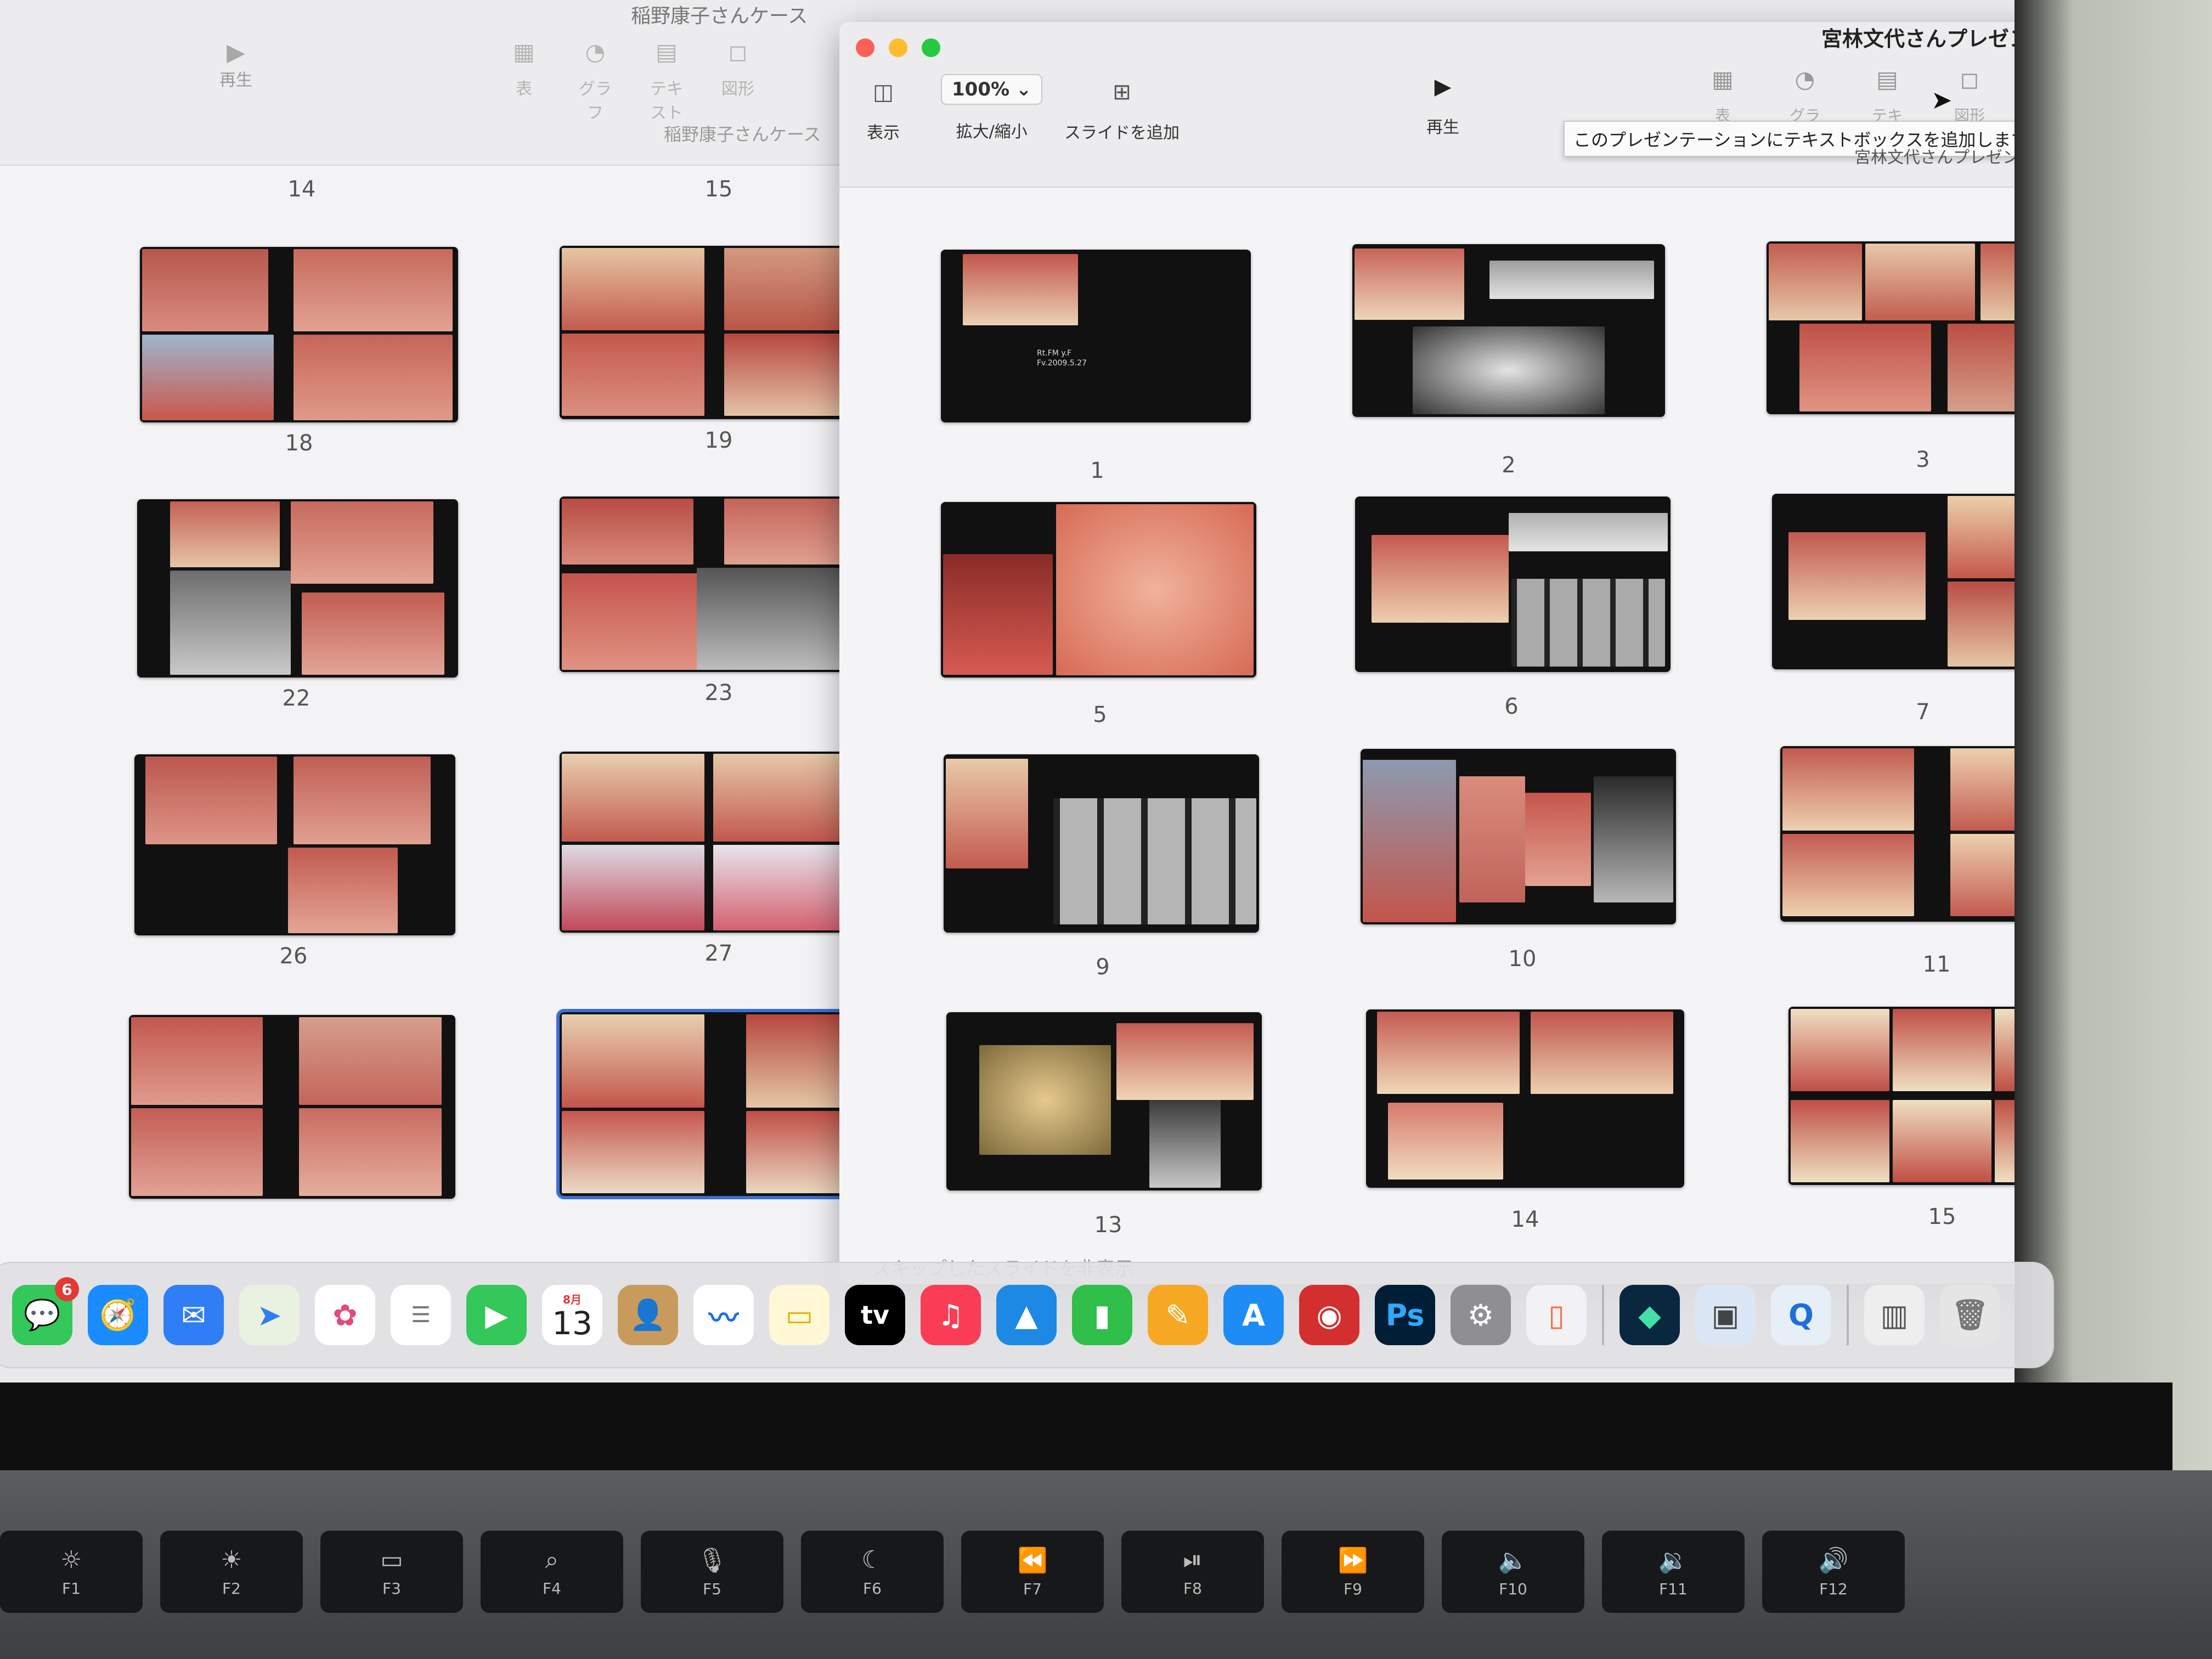 This screenshot has width=2212, height=1659. Describe the element at coordinates (712, 1572) in the screenshot. I see `key-f5: 🎙 F5` at that location.